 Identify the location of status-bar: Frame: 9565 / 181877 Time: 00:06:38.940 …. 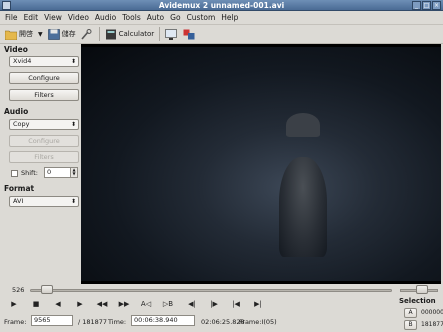
(221, 322).